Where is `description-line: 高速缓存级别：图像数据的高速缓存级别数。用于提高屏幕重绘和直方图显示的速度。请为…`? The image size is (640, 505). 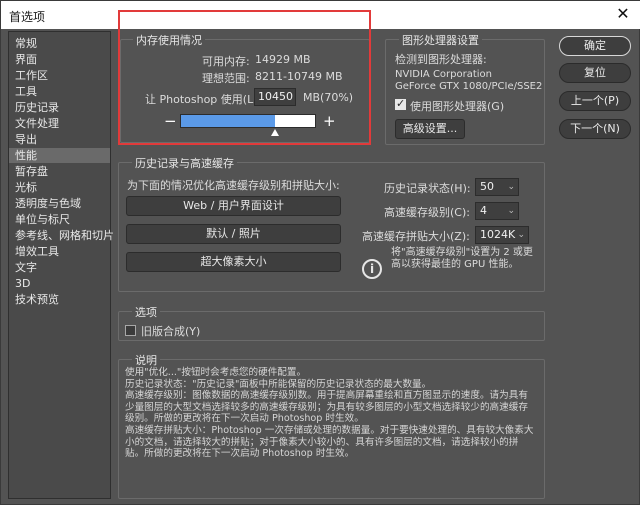 description-line: 高速缓存级别：图像数据的高速缓存级别数。用于提高屏幕重绘和直方图显示的速度。请为… is located at coordinates (326, 407).